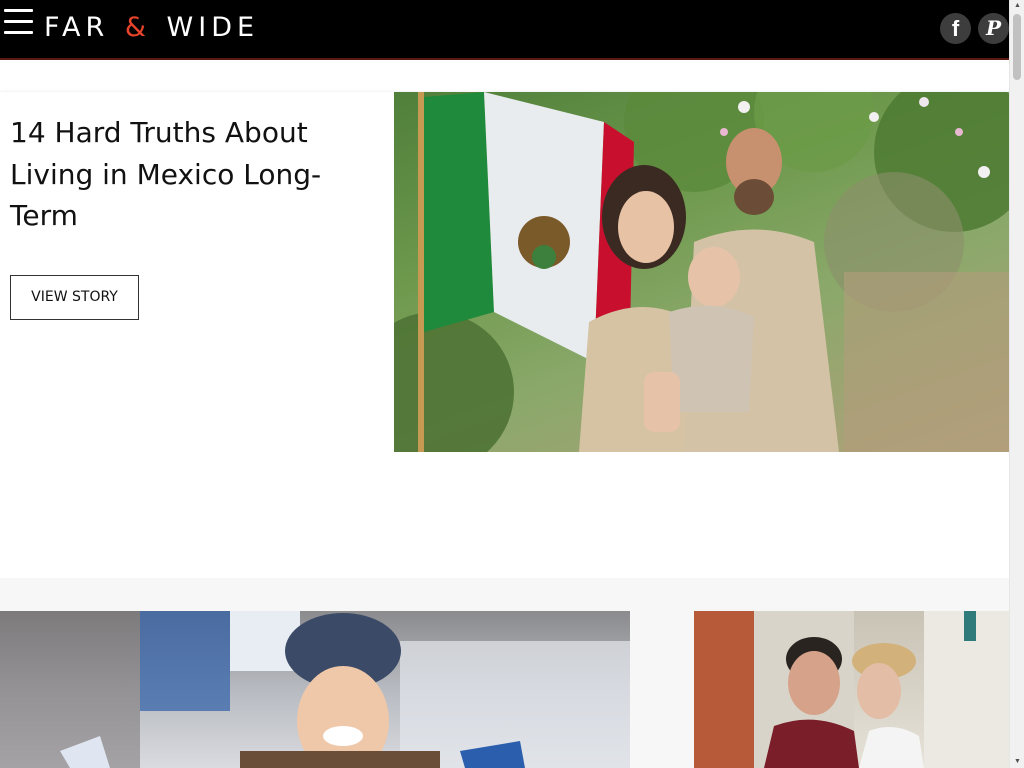 This screenshot has height=768, width=1024. I want to click on logo-word-wide: WIDE, so click(213, 27).